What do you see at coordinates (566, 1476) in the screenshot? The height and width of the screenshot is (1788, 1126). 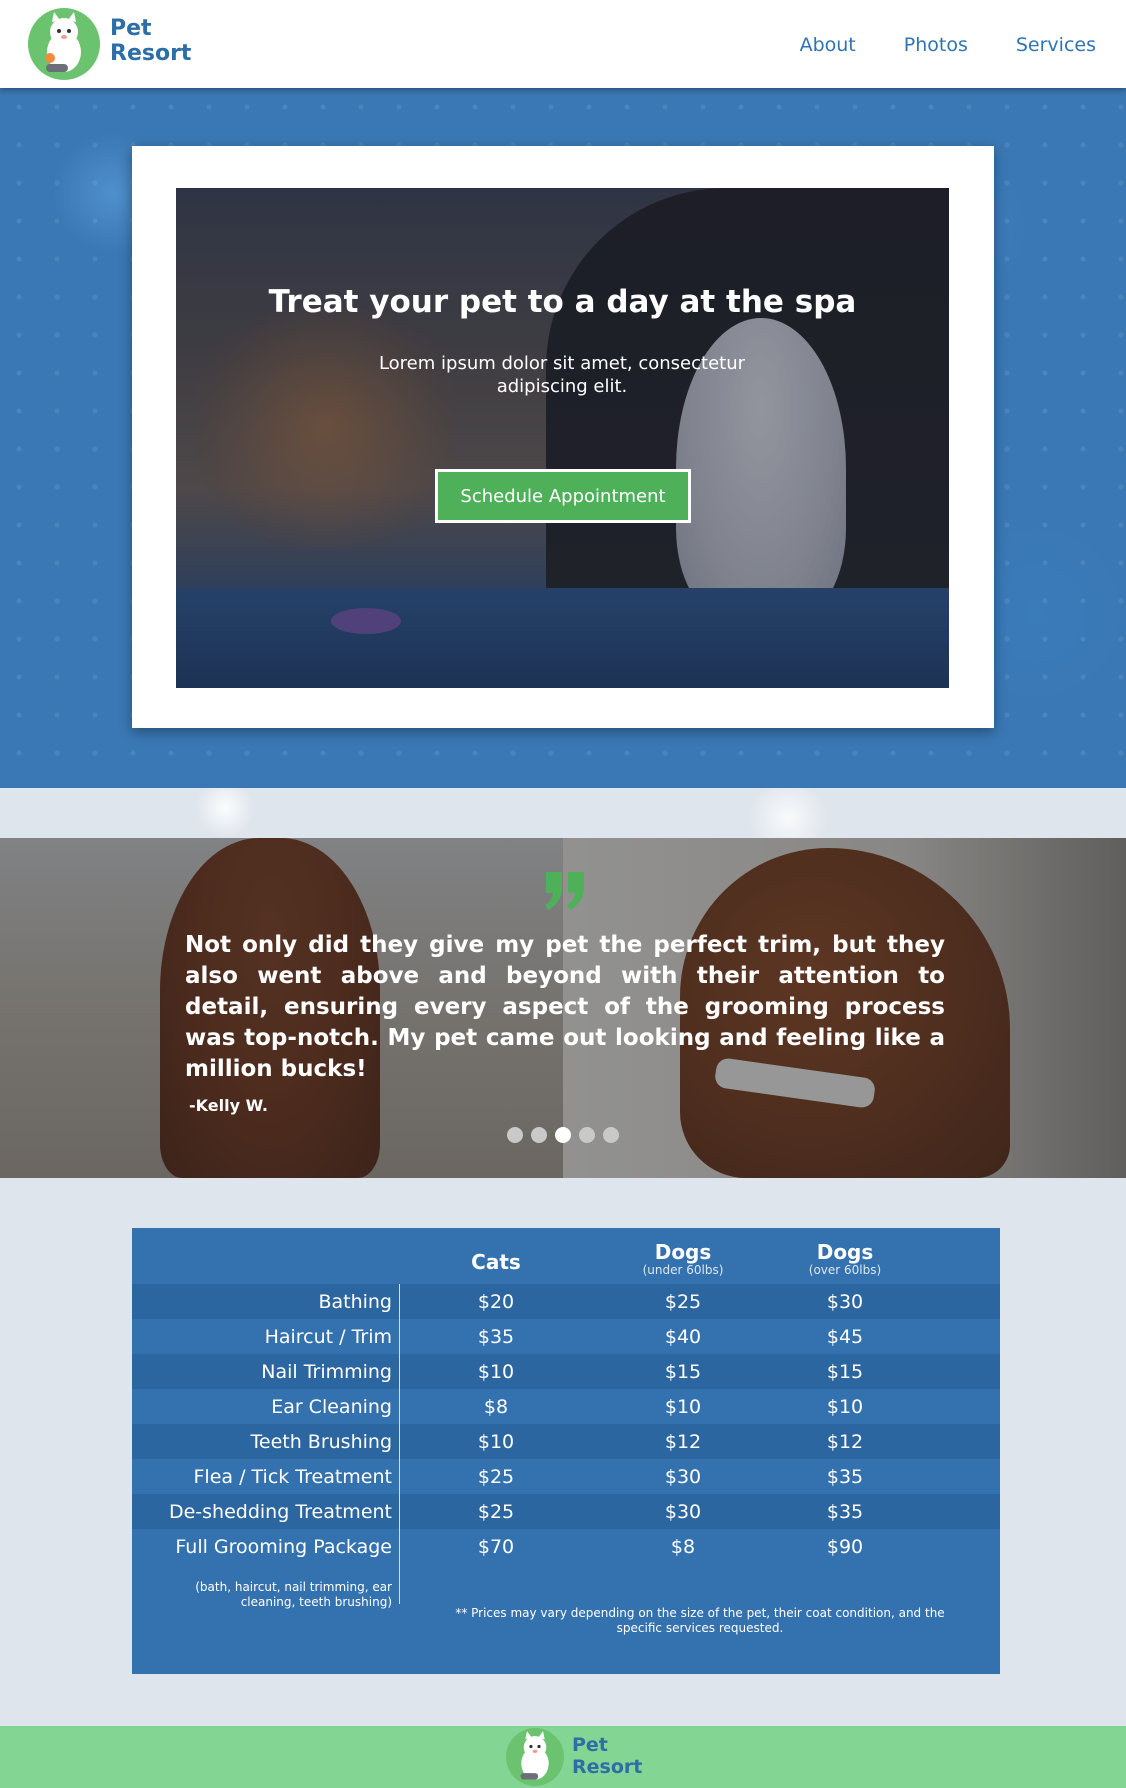 I see `price-row: Flea / Tick Treatment $25 $30 $35` at bounding box center [566, 1476].